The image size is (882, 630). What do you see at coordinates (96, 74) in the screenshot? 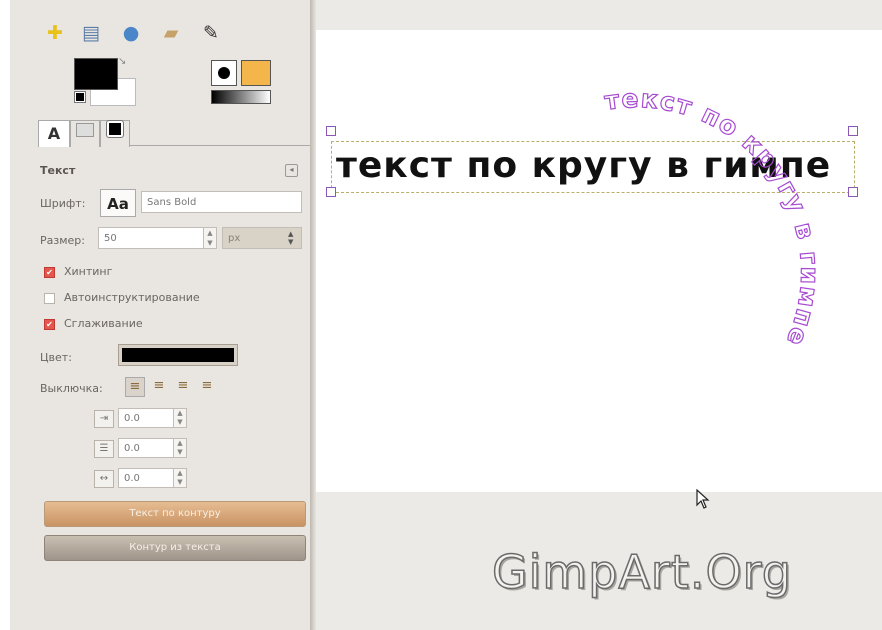
I see `foreground-color-swatch` at bounding box center [96, 74].